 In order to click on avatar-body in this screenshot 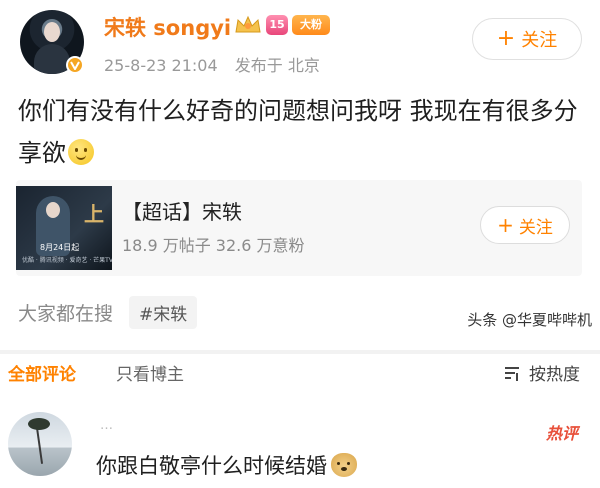, I will do `click(52, 59)`.